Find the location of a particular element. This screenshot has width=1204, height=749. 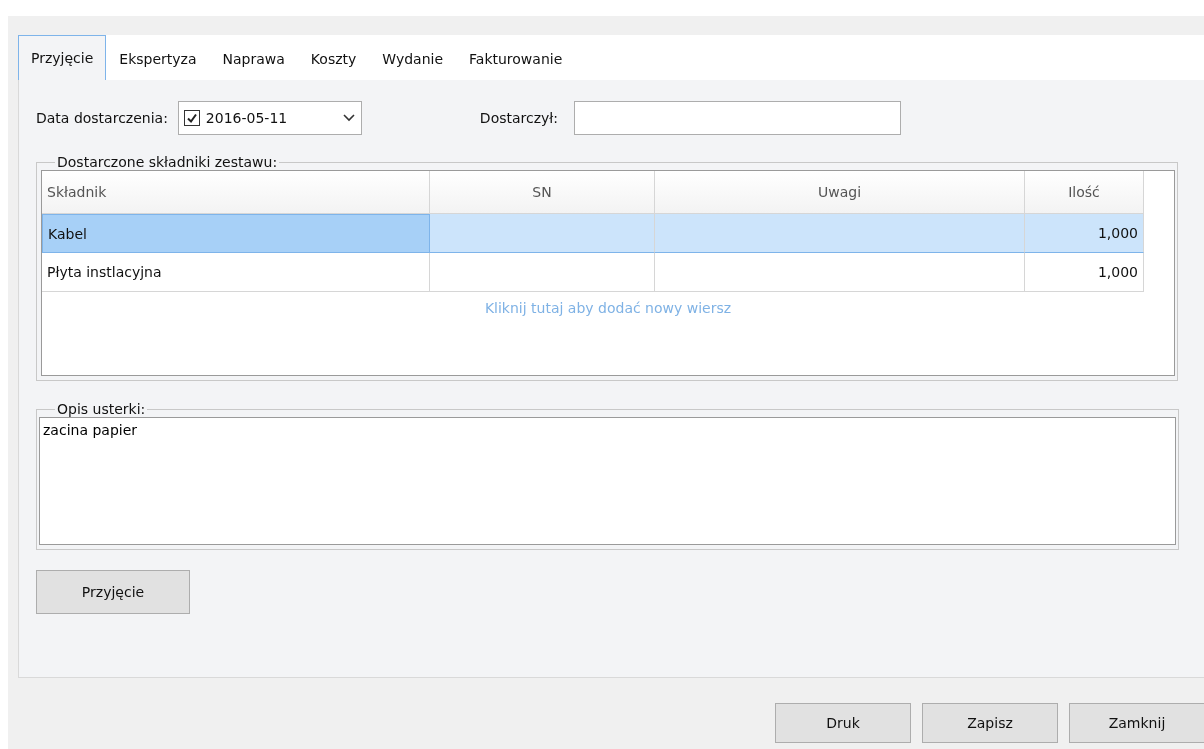

tab: Ekspertyza is located at coordinates (158, 58).